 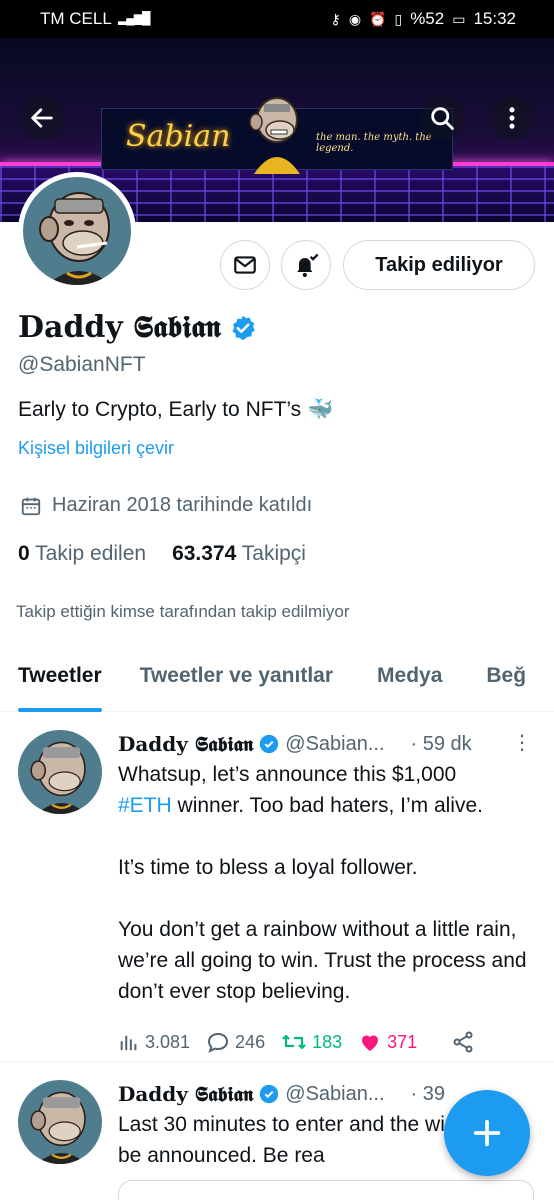 I want to click on retweet-button: 183, so click(x=311, y=1042).